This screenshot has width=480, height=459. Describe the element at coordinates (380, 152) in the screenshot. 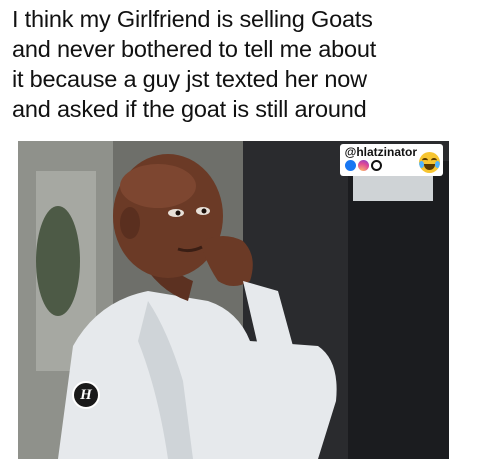

I see `handle-text: @hlatzinator` at that location.